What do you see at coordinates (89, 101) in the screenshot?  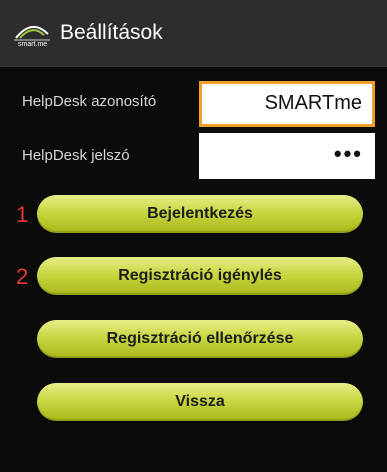 I see `username-label: HelpDesk azonosító` at bounding box center [89, 101].